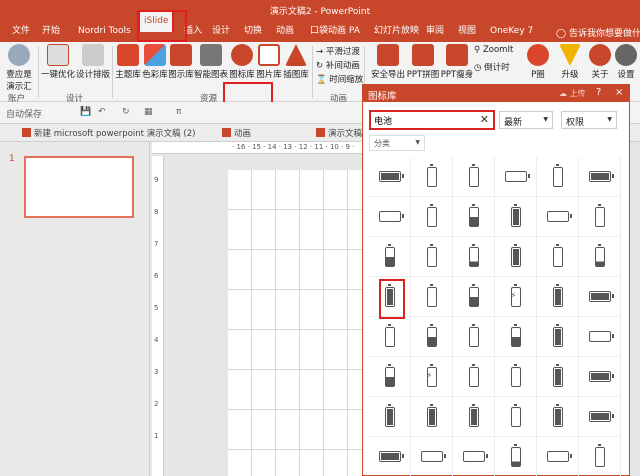 The height and width of the screenshot is (476, 640). I want to click on time-zoom-button: ⌛ 时间缩放, so click(339, 79).